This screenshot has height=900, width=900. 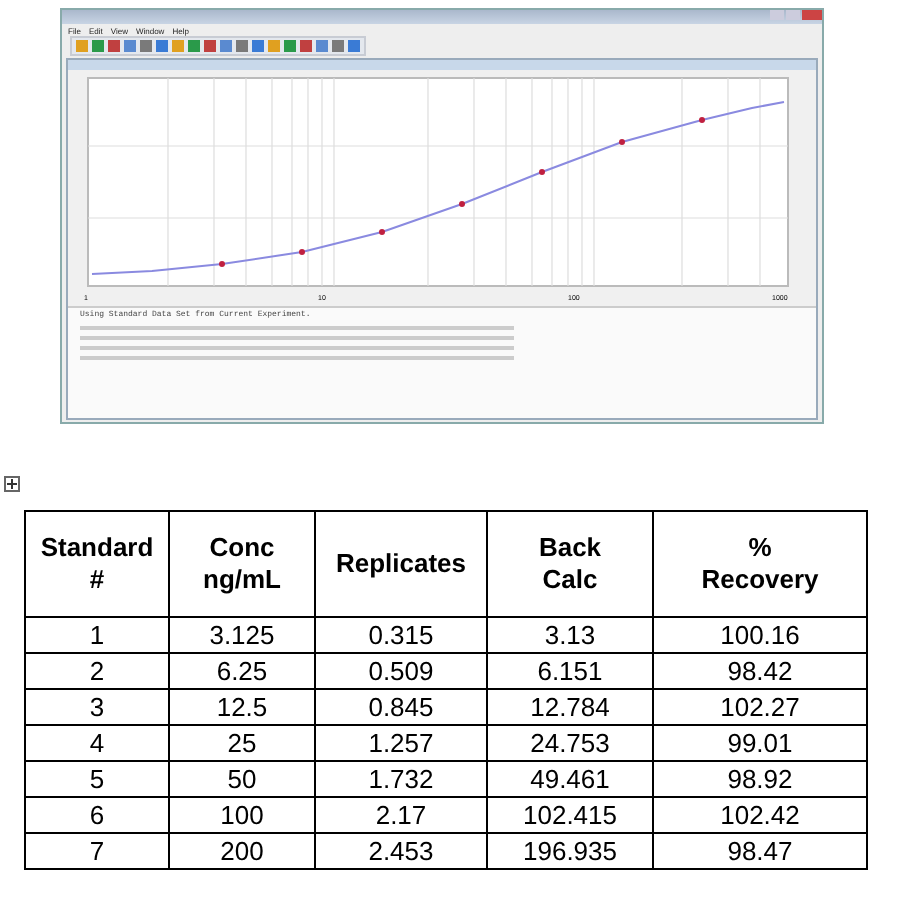 I want to click on table-cell: 2, so click(x=97, y=671).